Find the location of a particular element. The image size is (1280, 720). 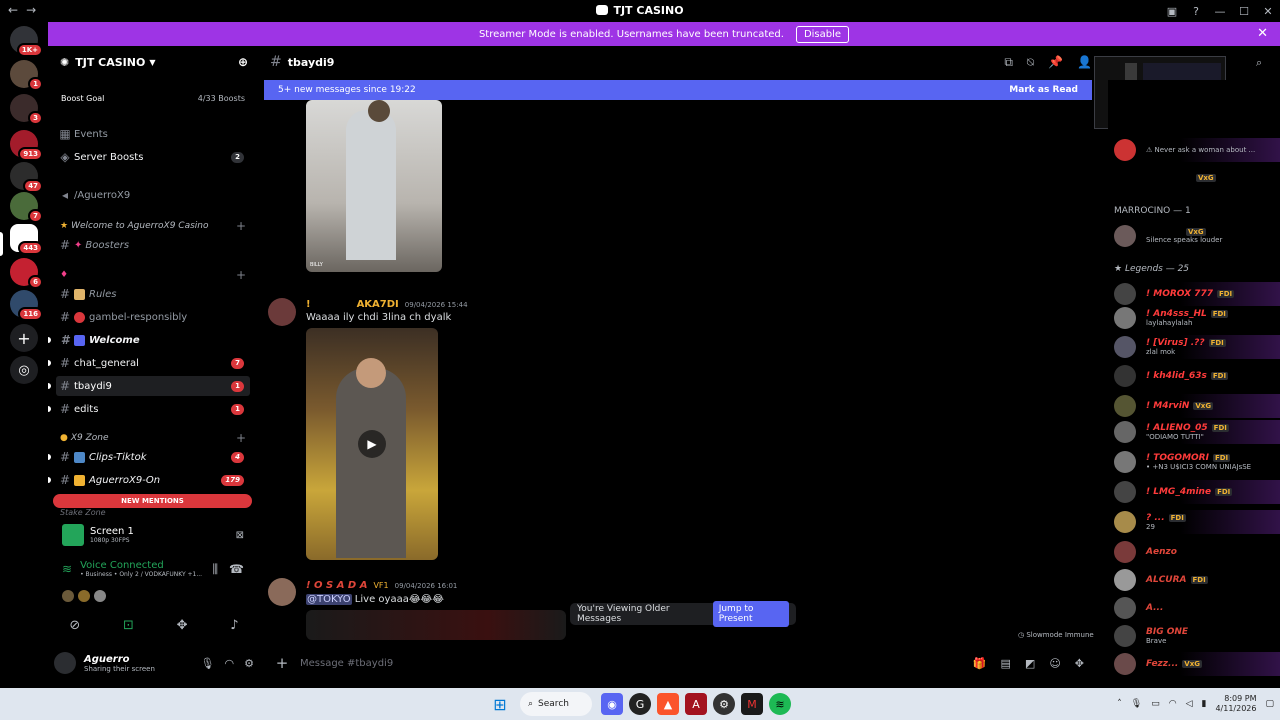

server-icon-stake: 443 is located at coordinates (26, 239).